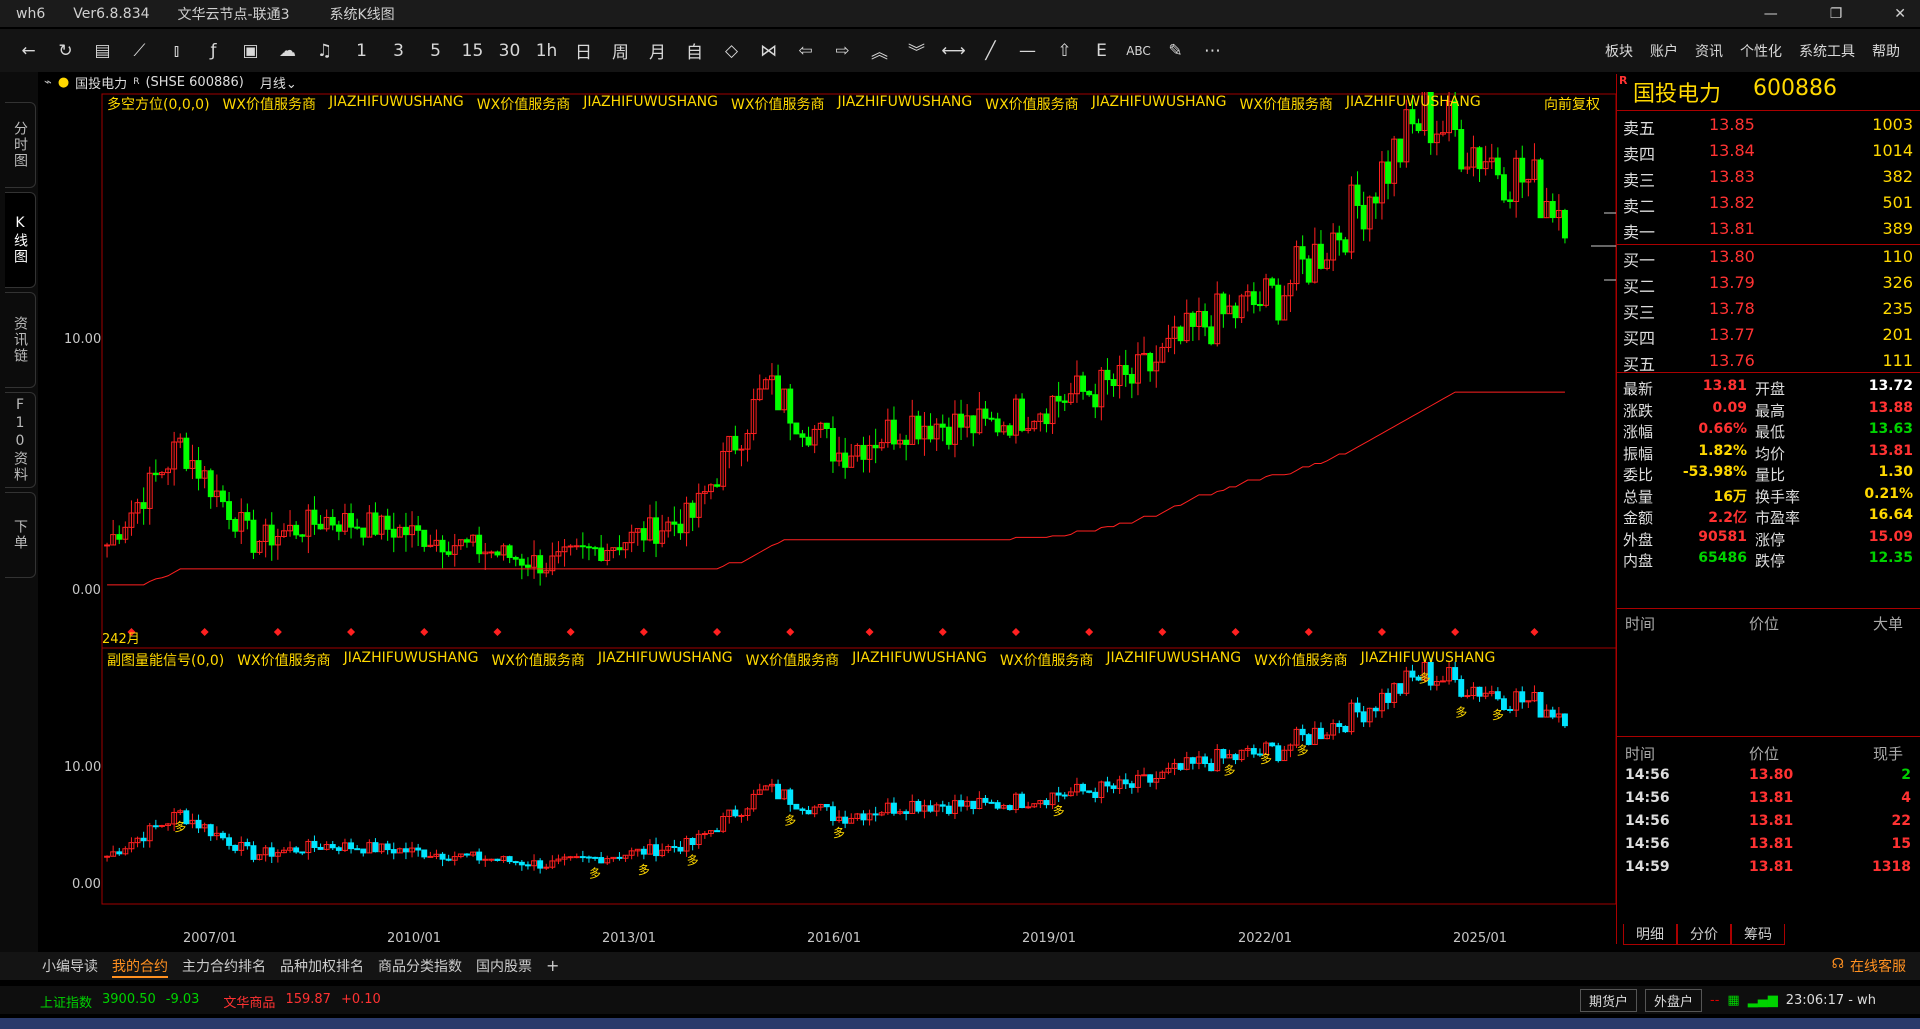 Image resolution: width=1920 pixels, height=1029 pixels. I want to click on index1-name: 上证指数, so click(66, 1001).